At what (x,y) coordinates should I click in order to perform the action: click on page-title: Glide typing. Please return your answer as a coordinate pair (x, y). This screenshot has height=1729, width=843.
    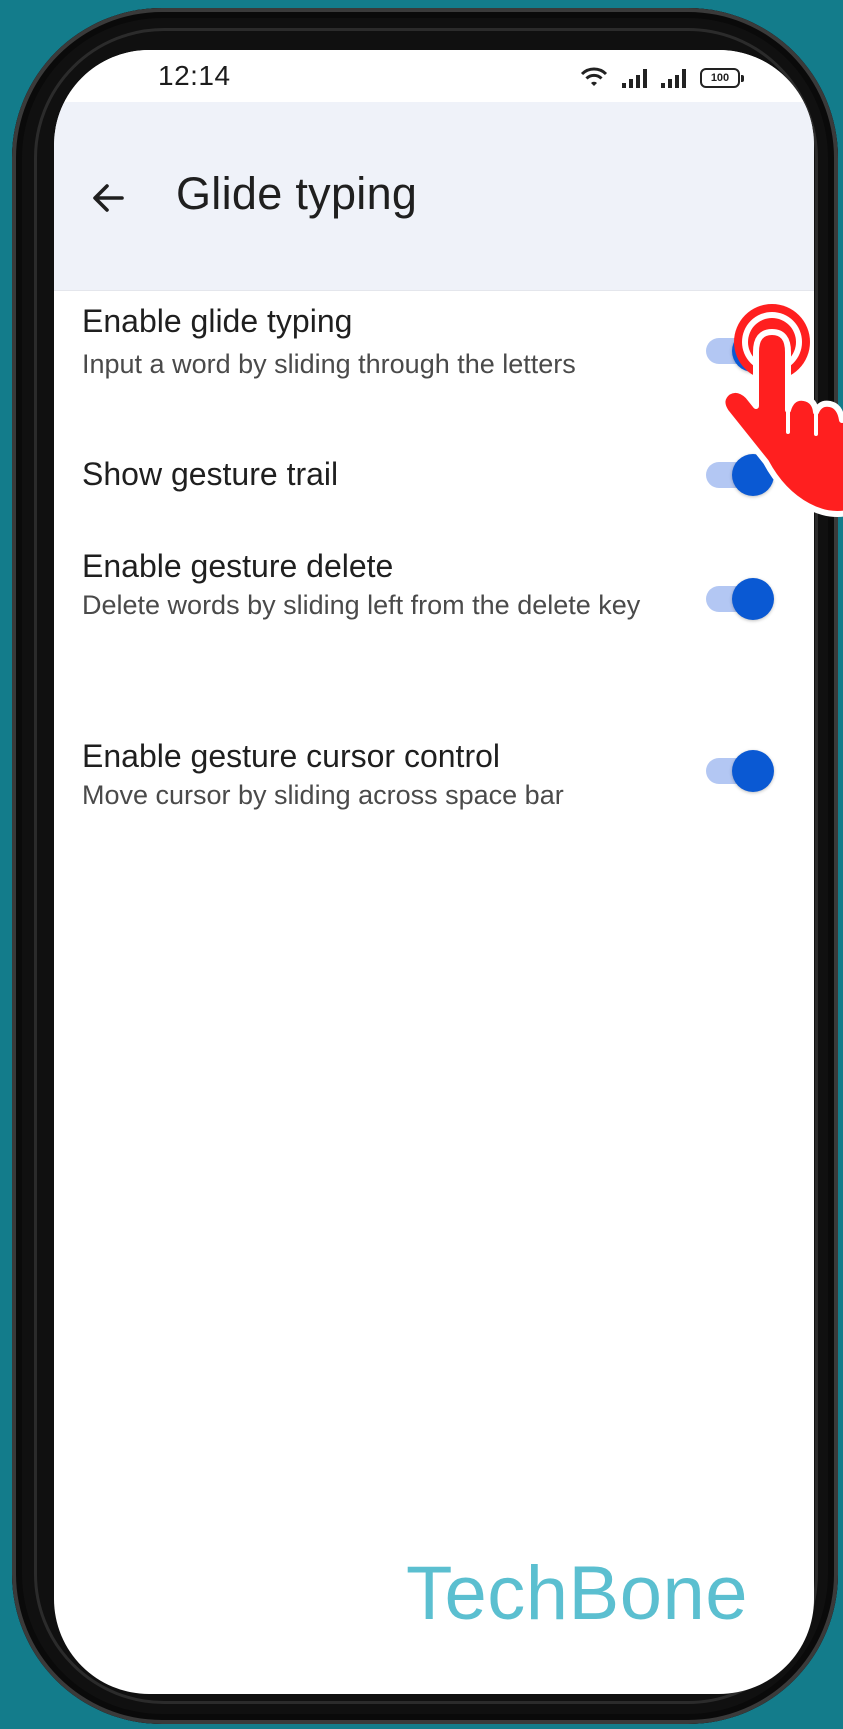
    Looking at the image, I should click on (297, 193).